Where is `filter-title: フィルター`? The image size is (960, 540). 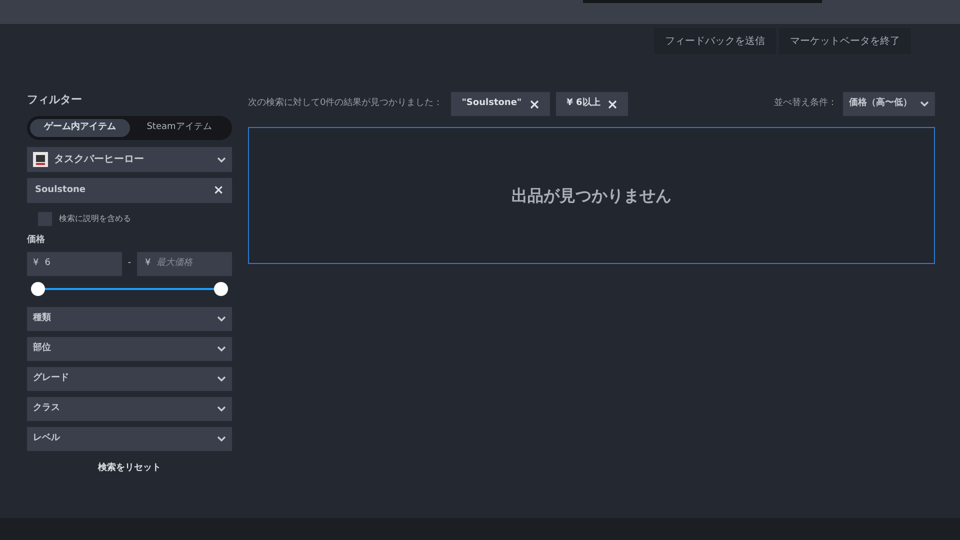
filter-title: フィルター is located at coordinates (55, 100).